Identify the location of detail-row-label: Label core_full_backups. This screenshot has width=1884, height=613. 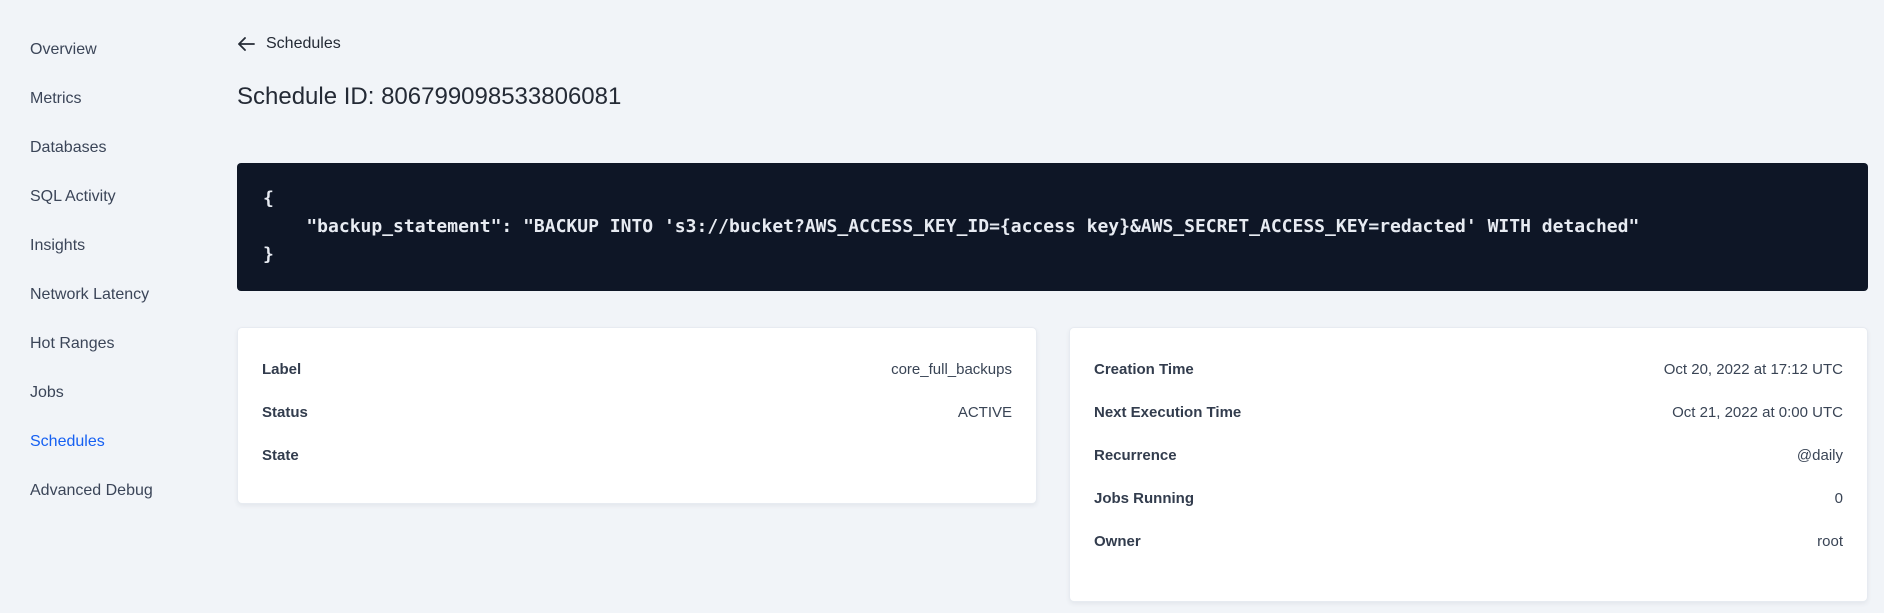
(637, 369).